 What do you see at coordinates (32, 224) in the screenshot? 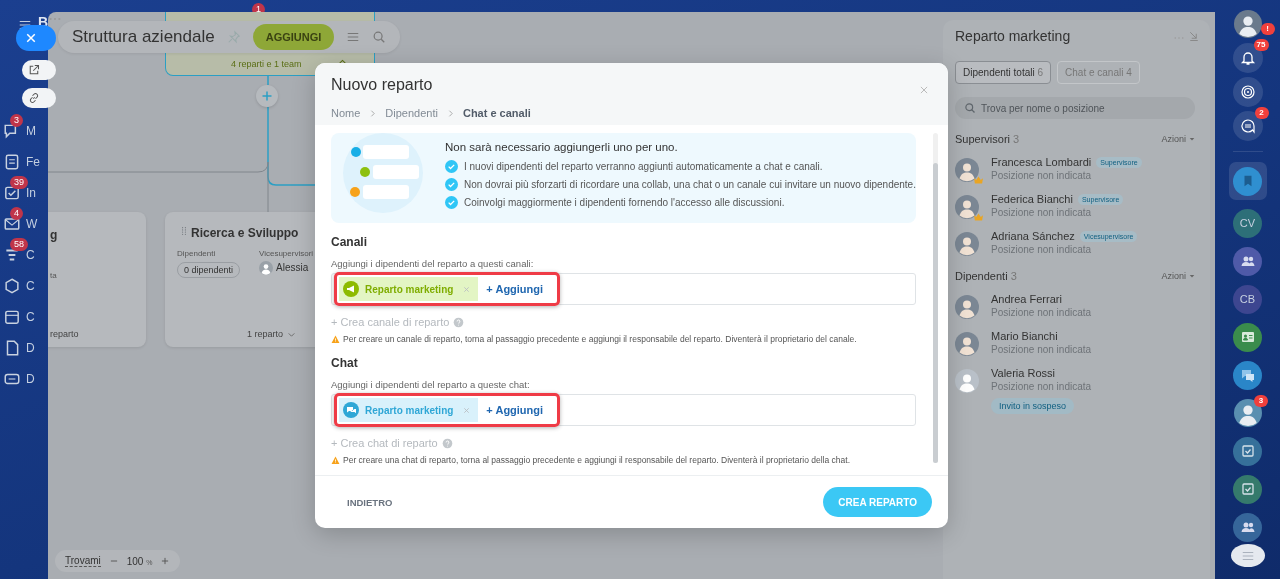
I see `nav-item: W` at bounding box center [32, 224].